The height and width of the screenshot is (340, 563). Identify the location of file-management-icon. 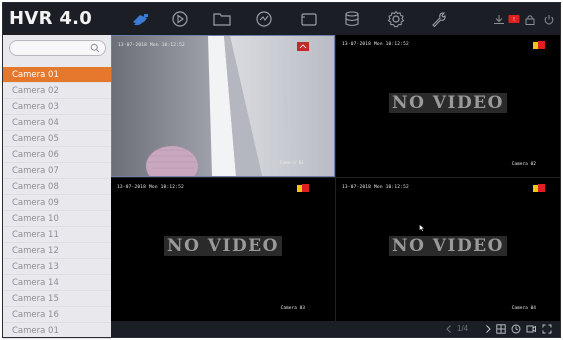
(222, 19).